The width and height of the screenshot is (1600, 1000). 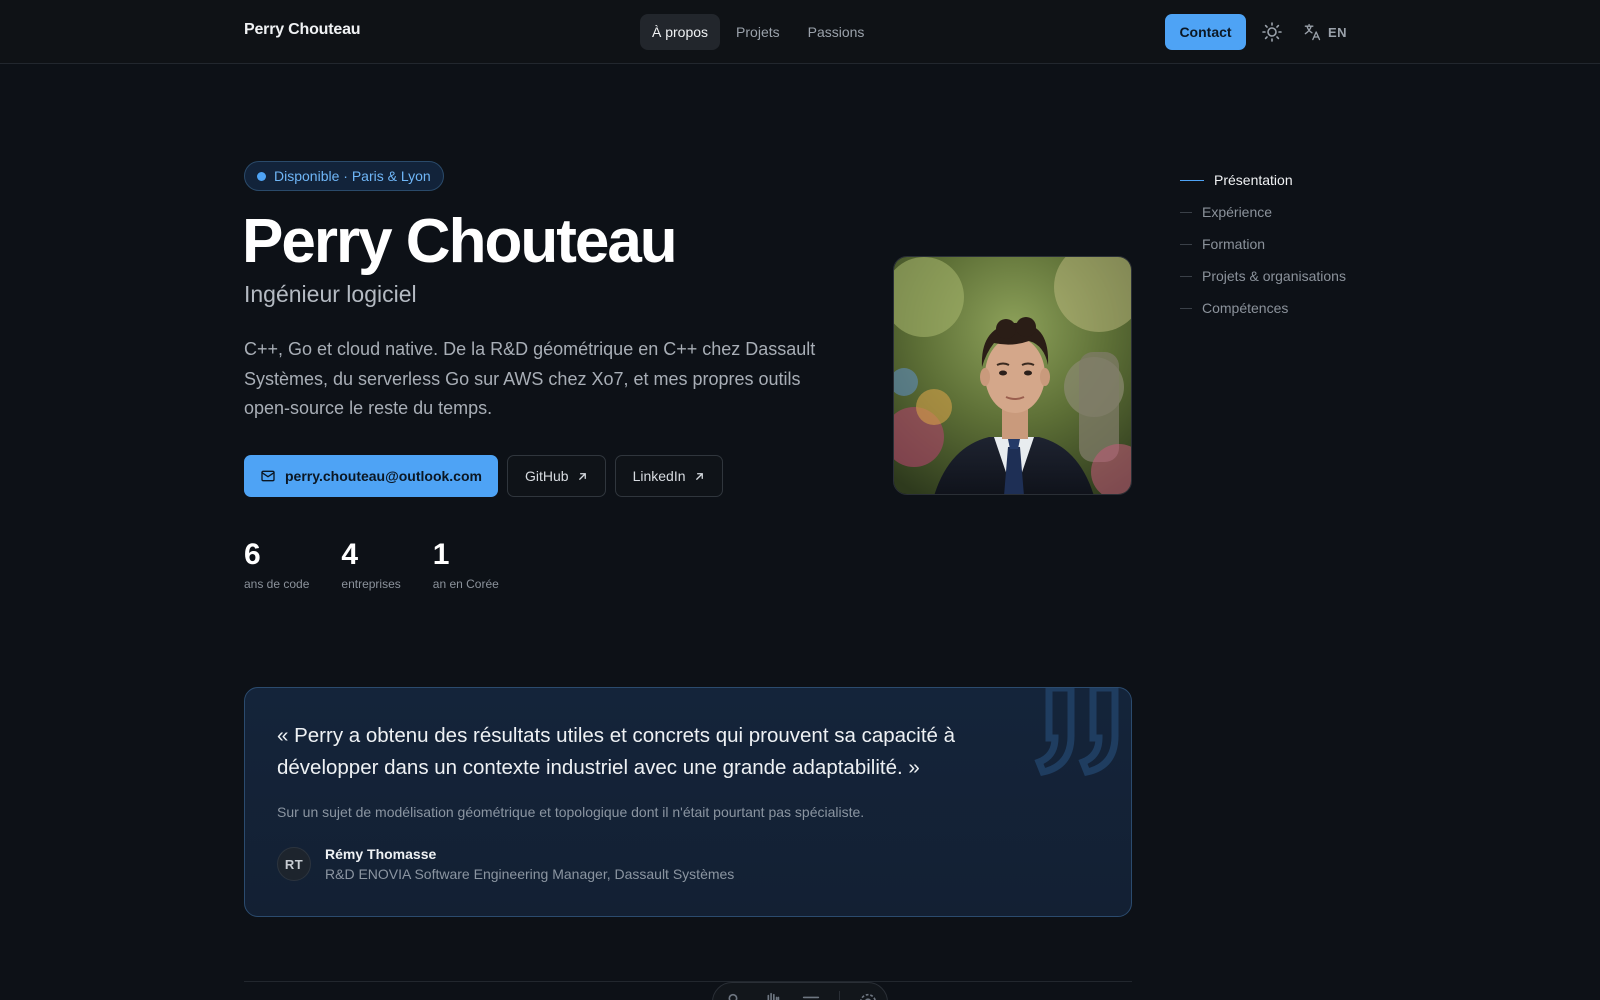 What do you see at coordinates (839, 995) in the screenshot?
I see `dock-separator` at bounding box center [839, 995].